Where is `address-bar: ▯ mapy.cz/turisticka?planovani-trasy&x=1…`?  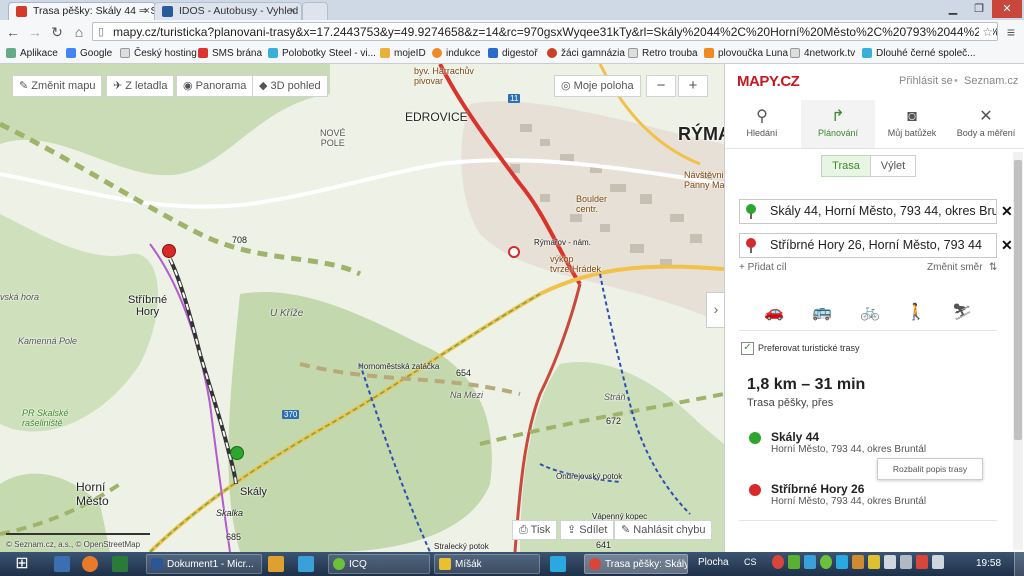 address-bar: ▯ mapy.cz/turisticka?planovani-trasy&x=1… is located at coordinates (545, 31).